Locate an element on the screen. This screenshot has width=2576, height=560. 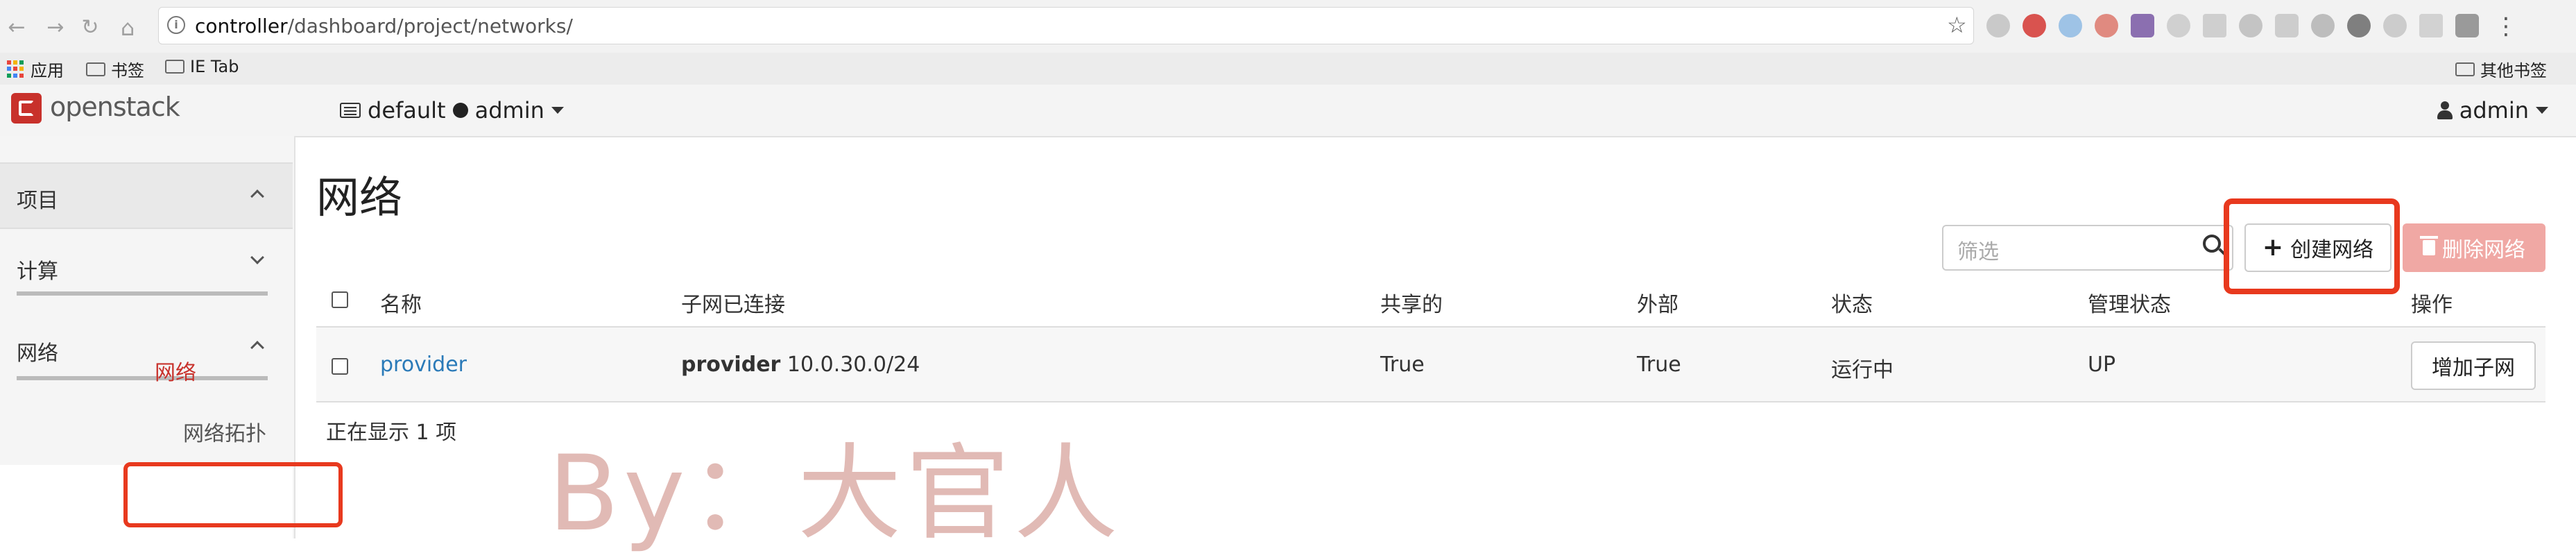
forward-icon: → is located at coordinates (55, 27).